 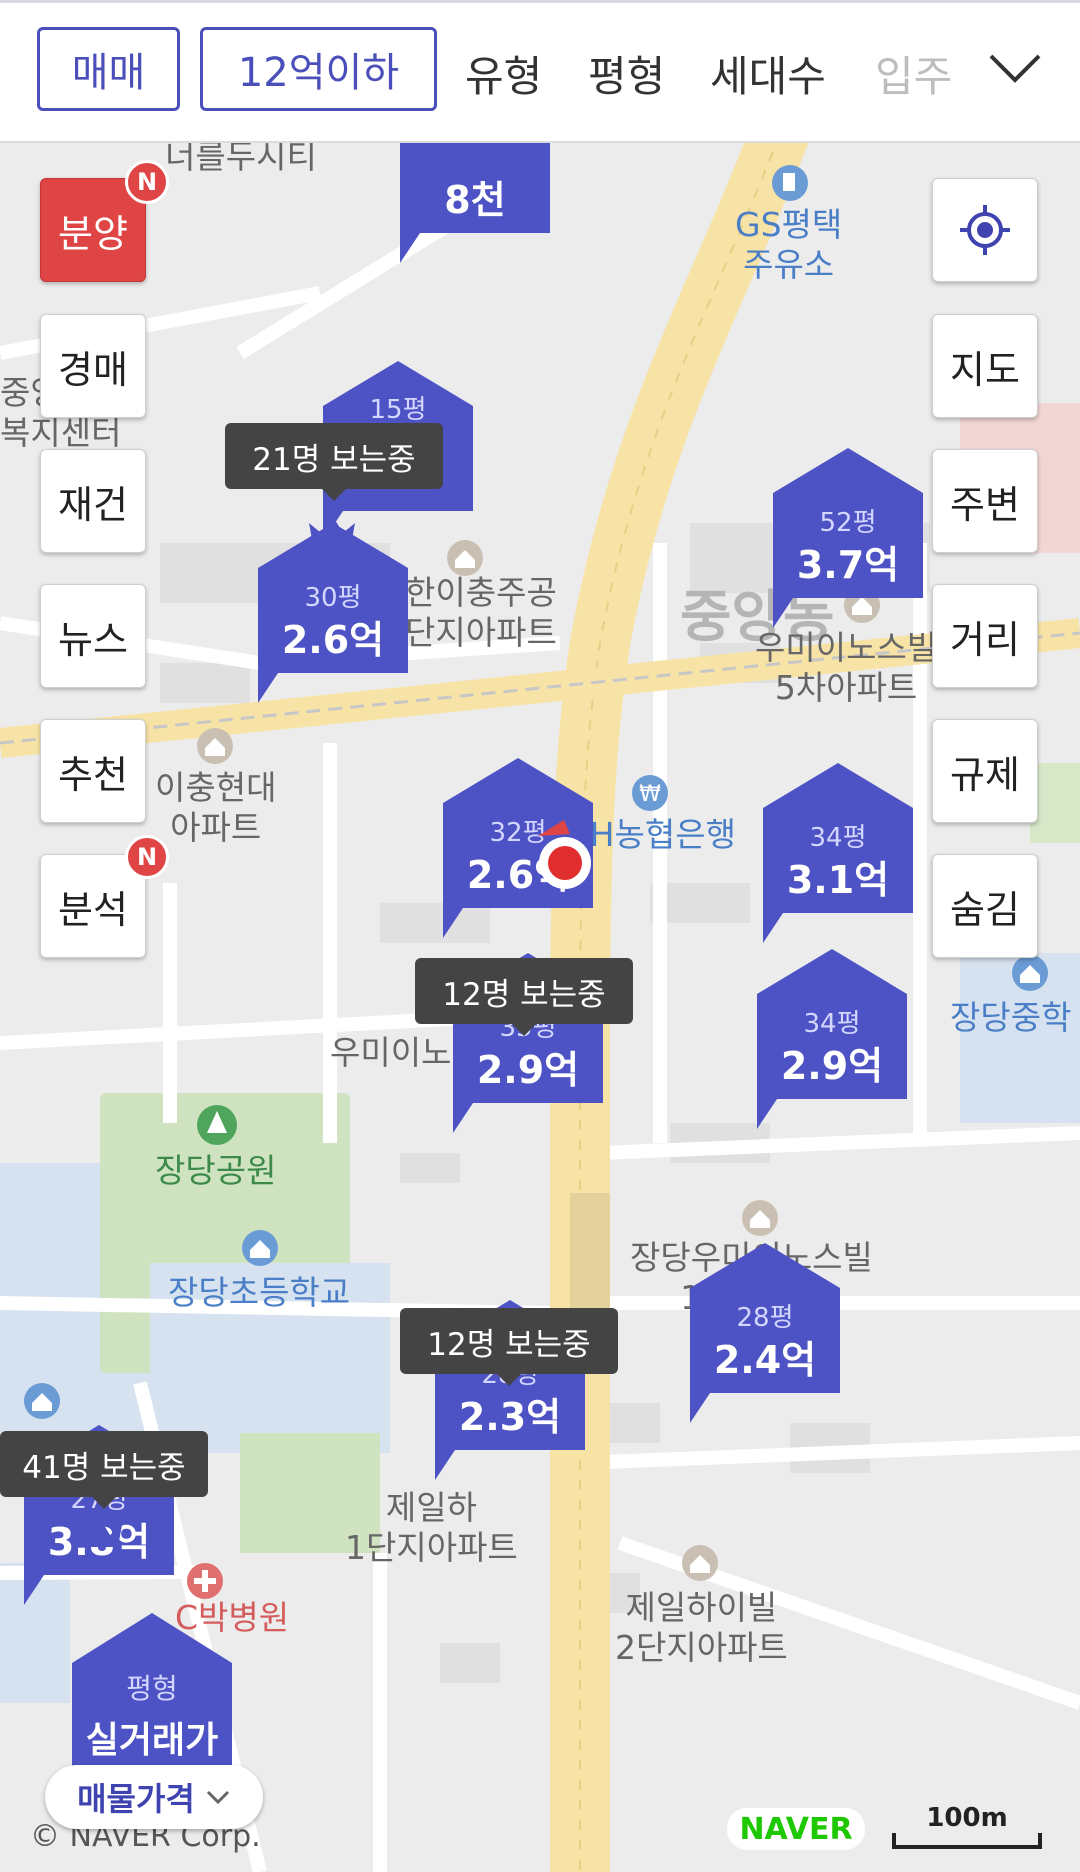 I want to click on marker-legend: 평형 실거래가, so click(x=152, y=1693).